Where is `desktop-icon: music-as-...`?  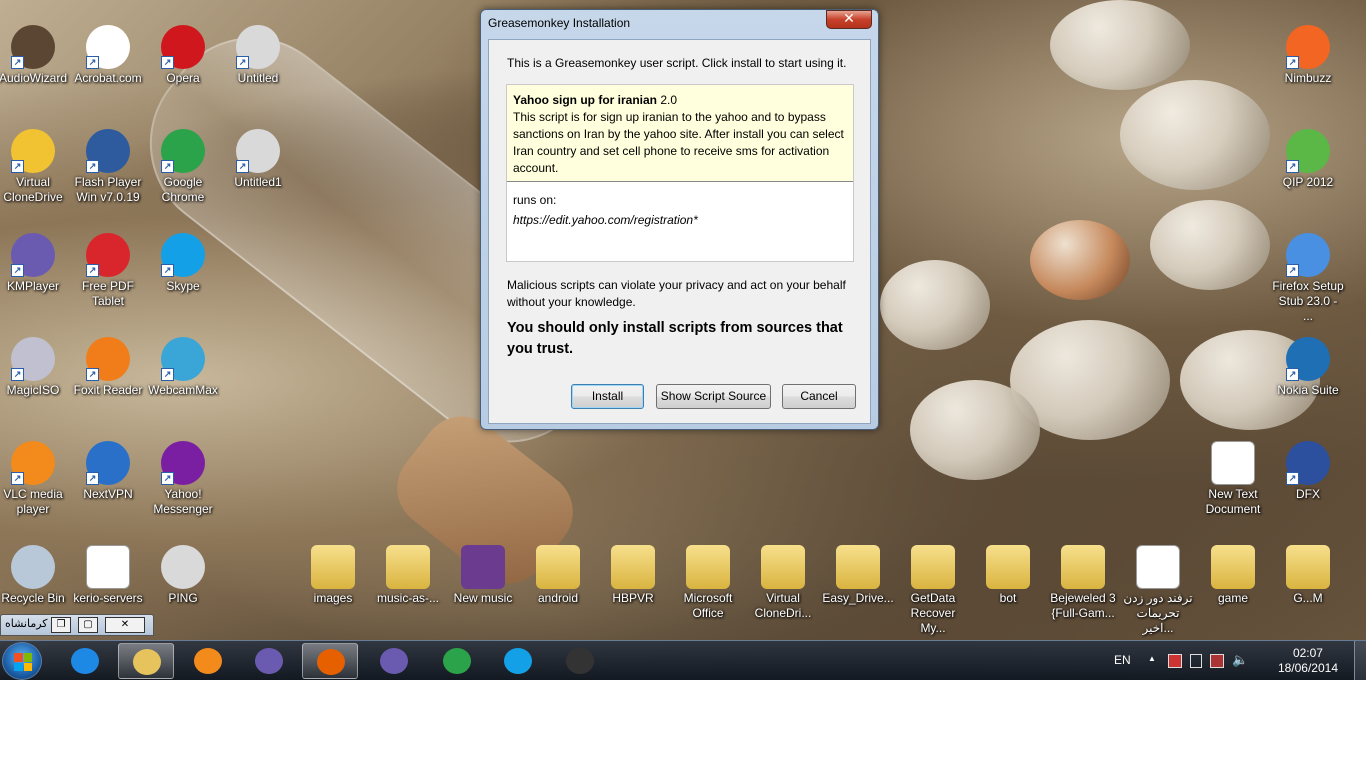
desktop-icon: music-as-... is located at coordinates (408, 575).